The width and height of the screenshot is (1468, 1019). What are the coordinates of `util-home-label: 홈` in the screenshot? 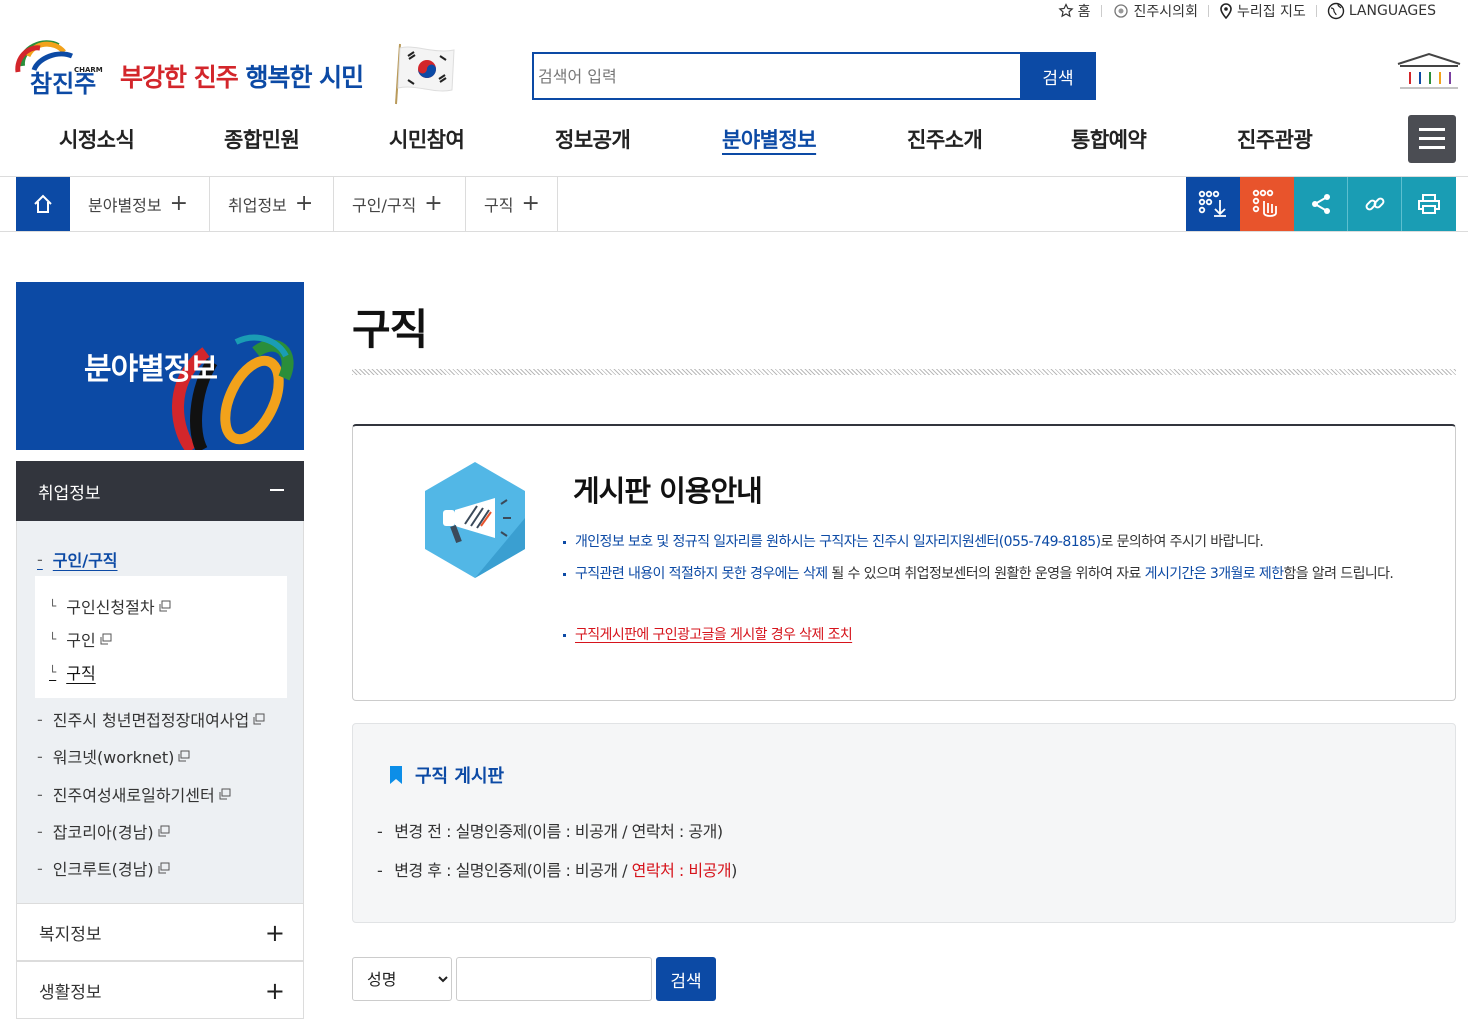 It's located at (1084, 12).